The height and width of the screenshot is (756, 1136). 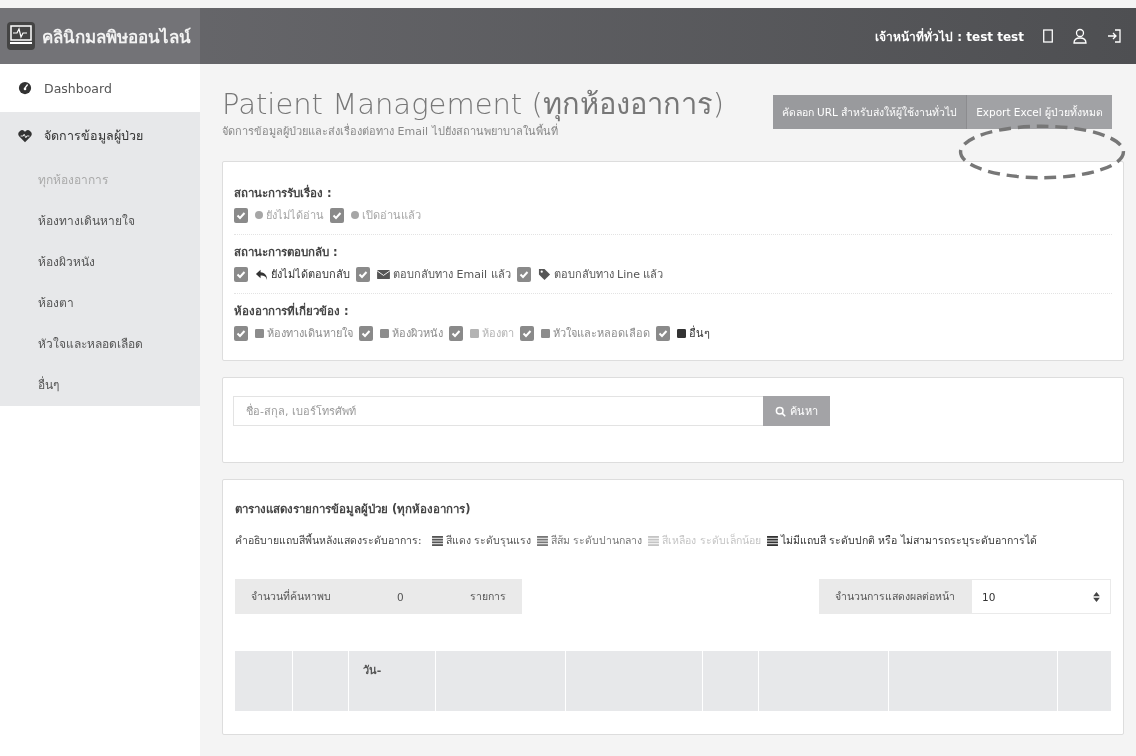 What do you see at coordinates (292, 311) in the screenshot?
I see `filter-label: ห้องอาการที่เกี่ยวข้อง :` at bounding box center [292, 311].